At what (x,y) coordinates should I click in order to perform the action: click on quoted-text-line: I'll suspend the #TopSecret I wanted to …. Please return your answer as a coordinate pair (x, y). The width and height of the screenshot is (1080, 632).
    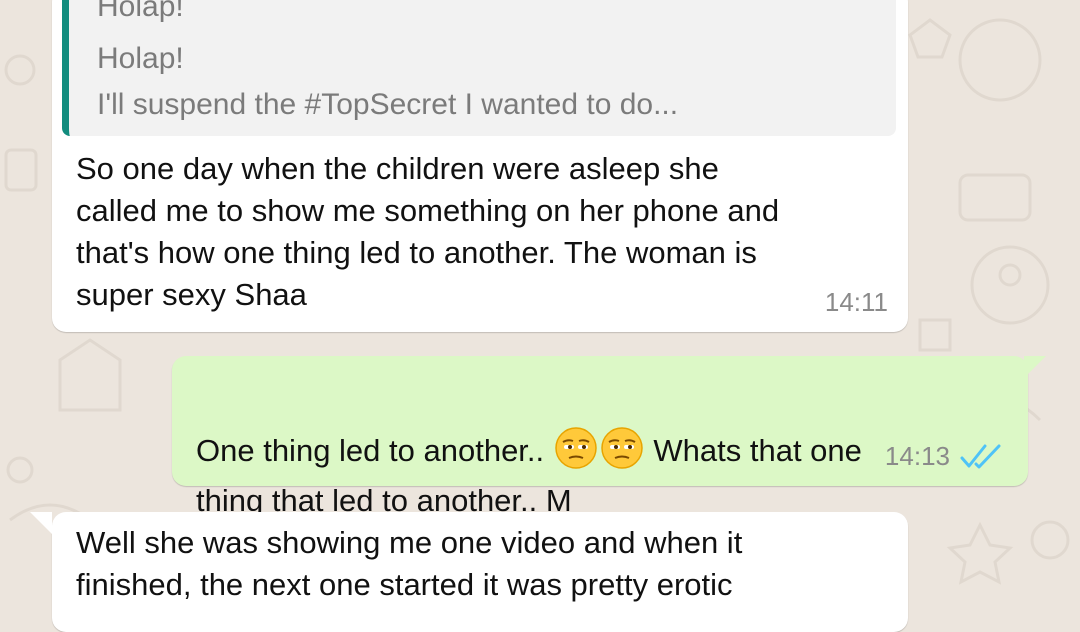
    Looking at the image, I should click on (388, 104).